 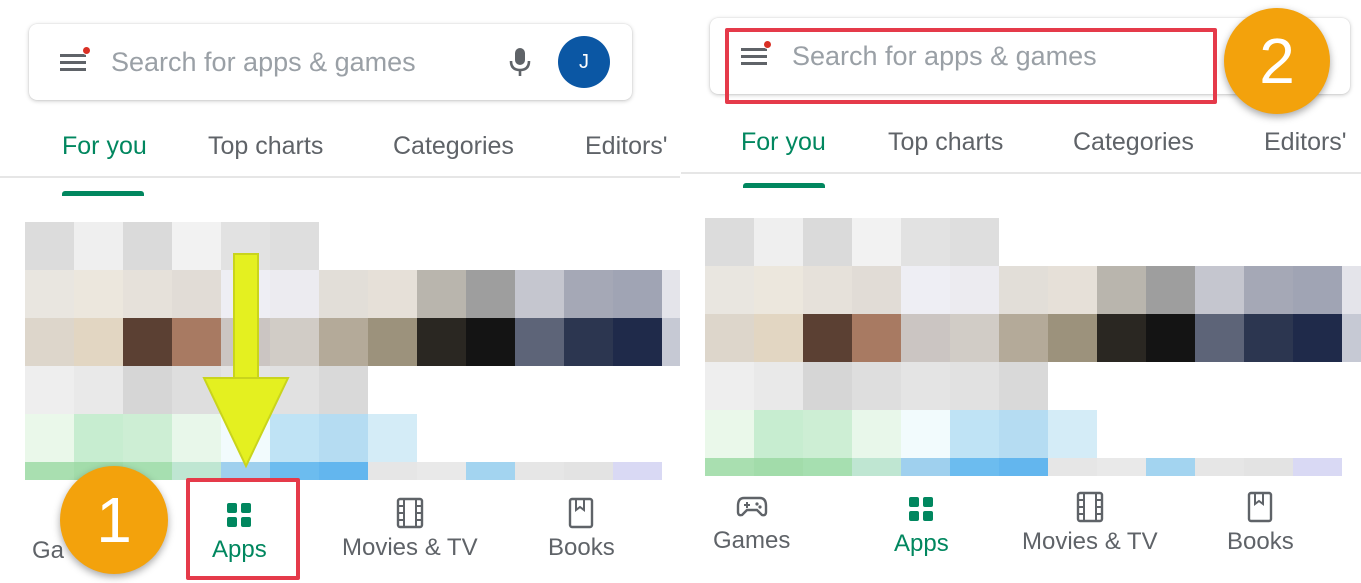 I want to click on top-tabs: For you Top charts Categories Editors', so click(x=1021, y=152).